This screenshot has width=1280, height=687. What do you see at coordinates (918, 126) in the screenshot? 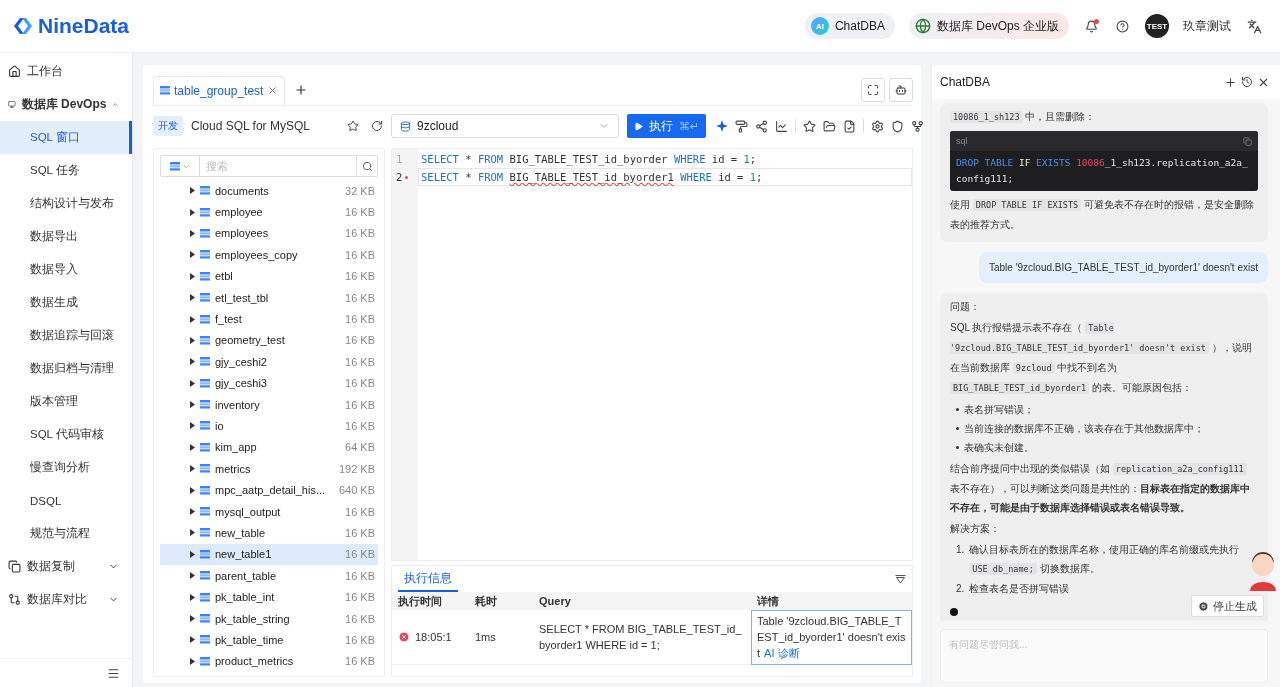
I see `fork-icon` at bounding box center [918, 126].